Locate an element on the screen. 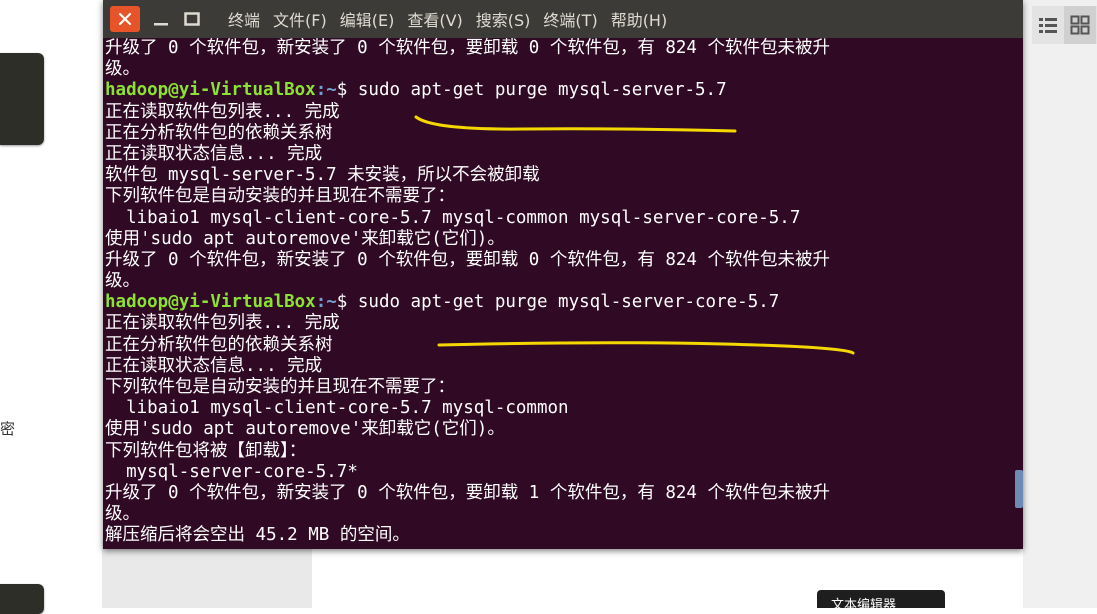 The height and width of the screenshot is (614, 1097). command-text: $ sudo apt-get purge mysql-server-5.7 is located at coordinates (531, 90).